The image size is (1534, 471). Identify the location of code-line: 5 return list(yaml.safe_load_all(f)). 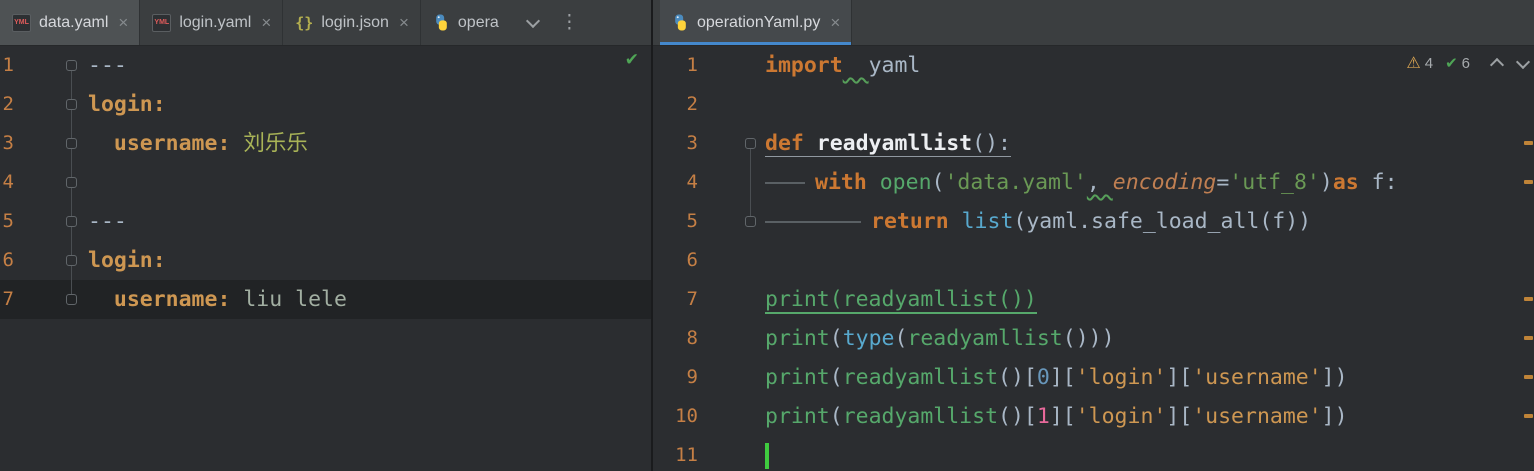
(1093, 221).